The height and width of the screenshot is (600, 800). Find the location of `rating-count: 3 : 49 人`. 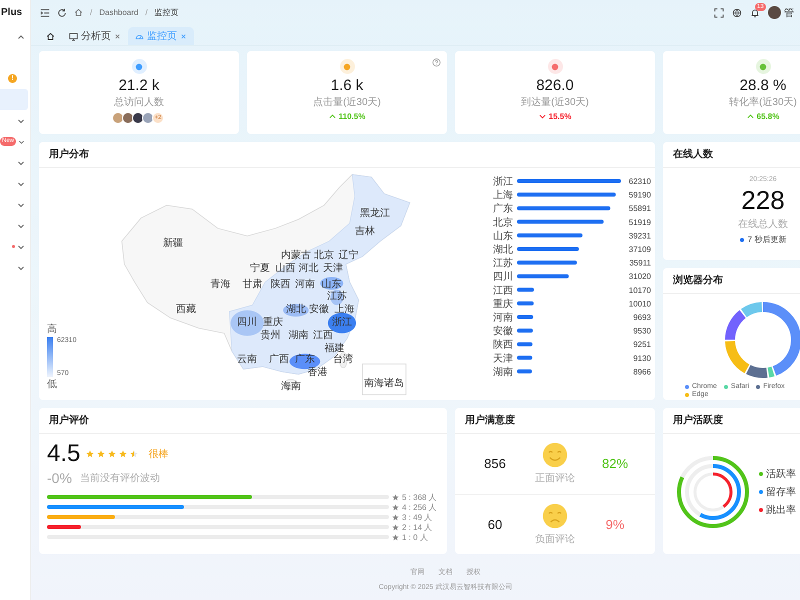

rating-count: 3 : 49 人 is located at coordinates (417, 517).